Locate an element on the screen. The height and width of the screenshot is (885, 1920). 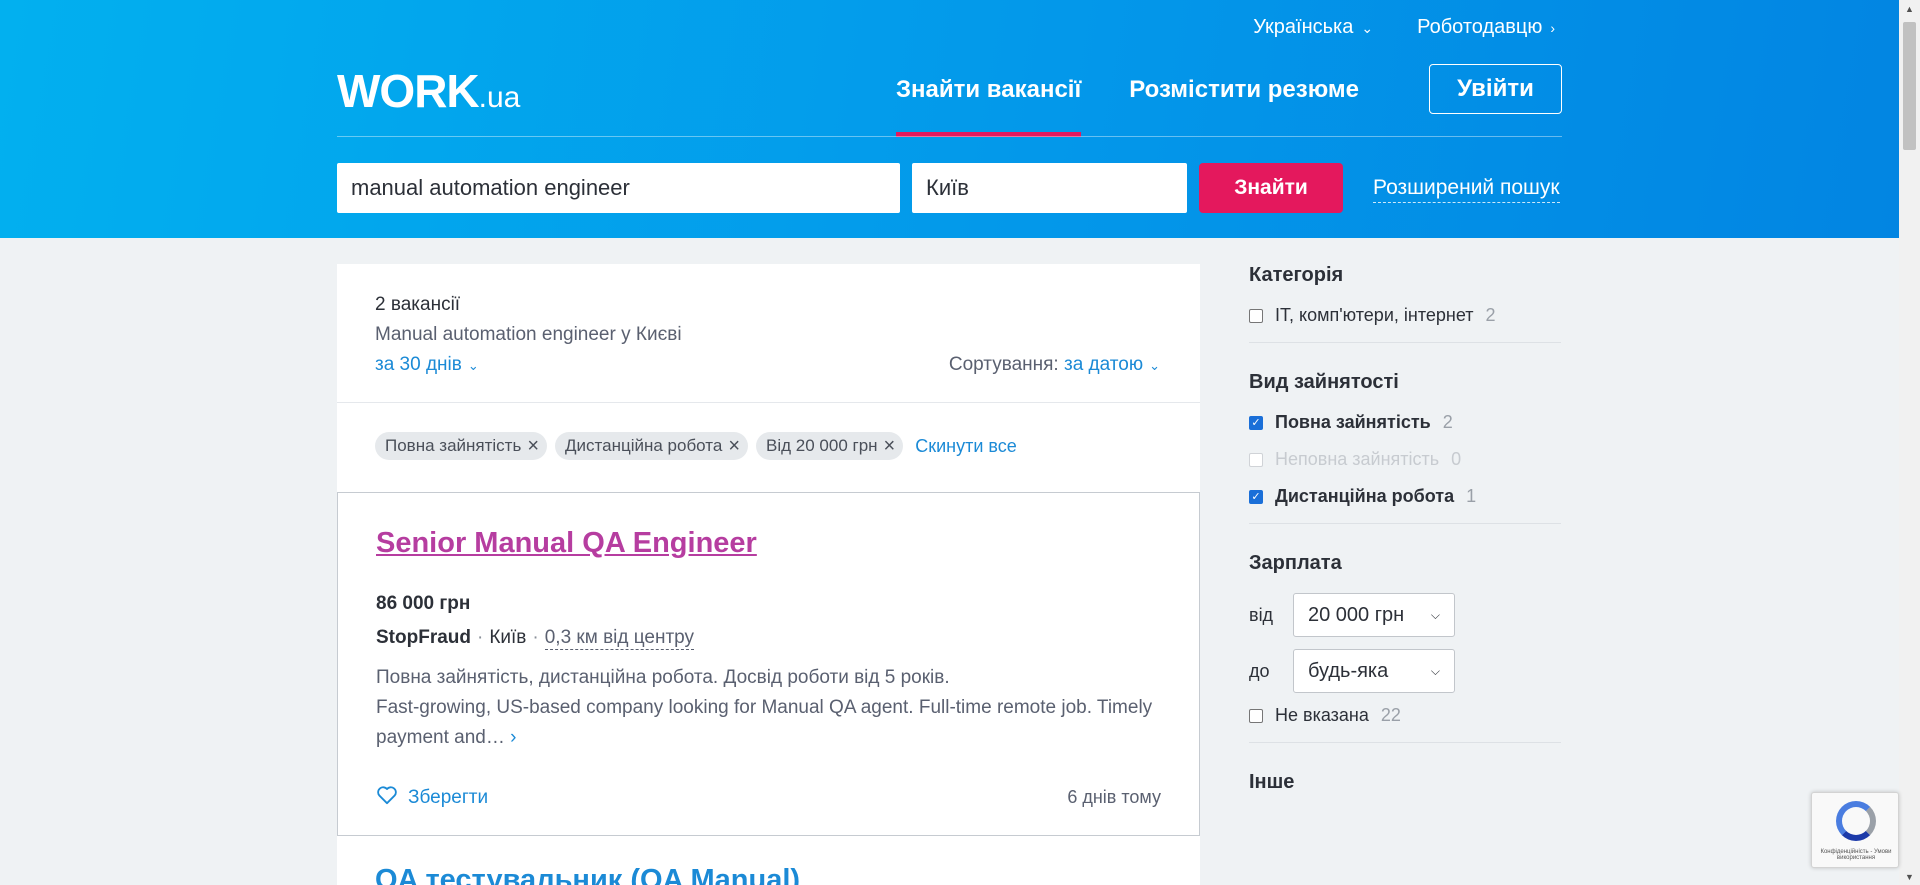
category-heading: Категорія is located at coordinates (1296, 275).